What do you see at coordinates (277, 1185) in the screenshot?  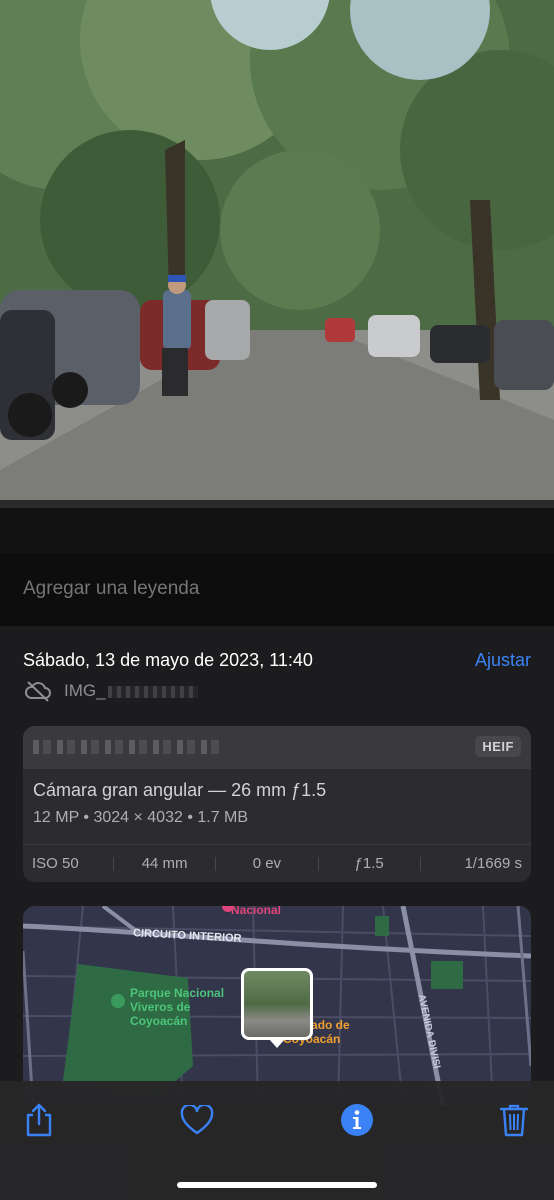 I see `home-indicator` at bounding box center [277, 1185].